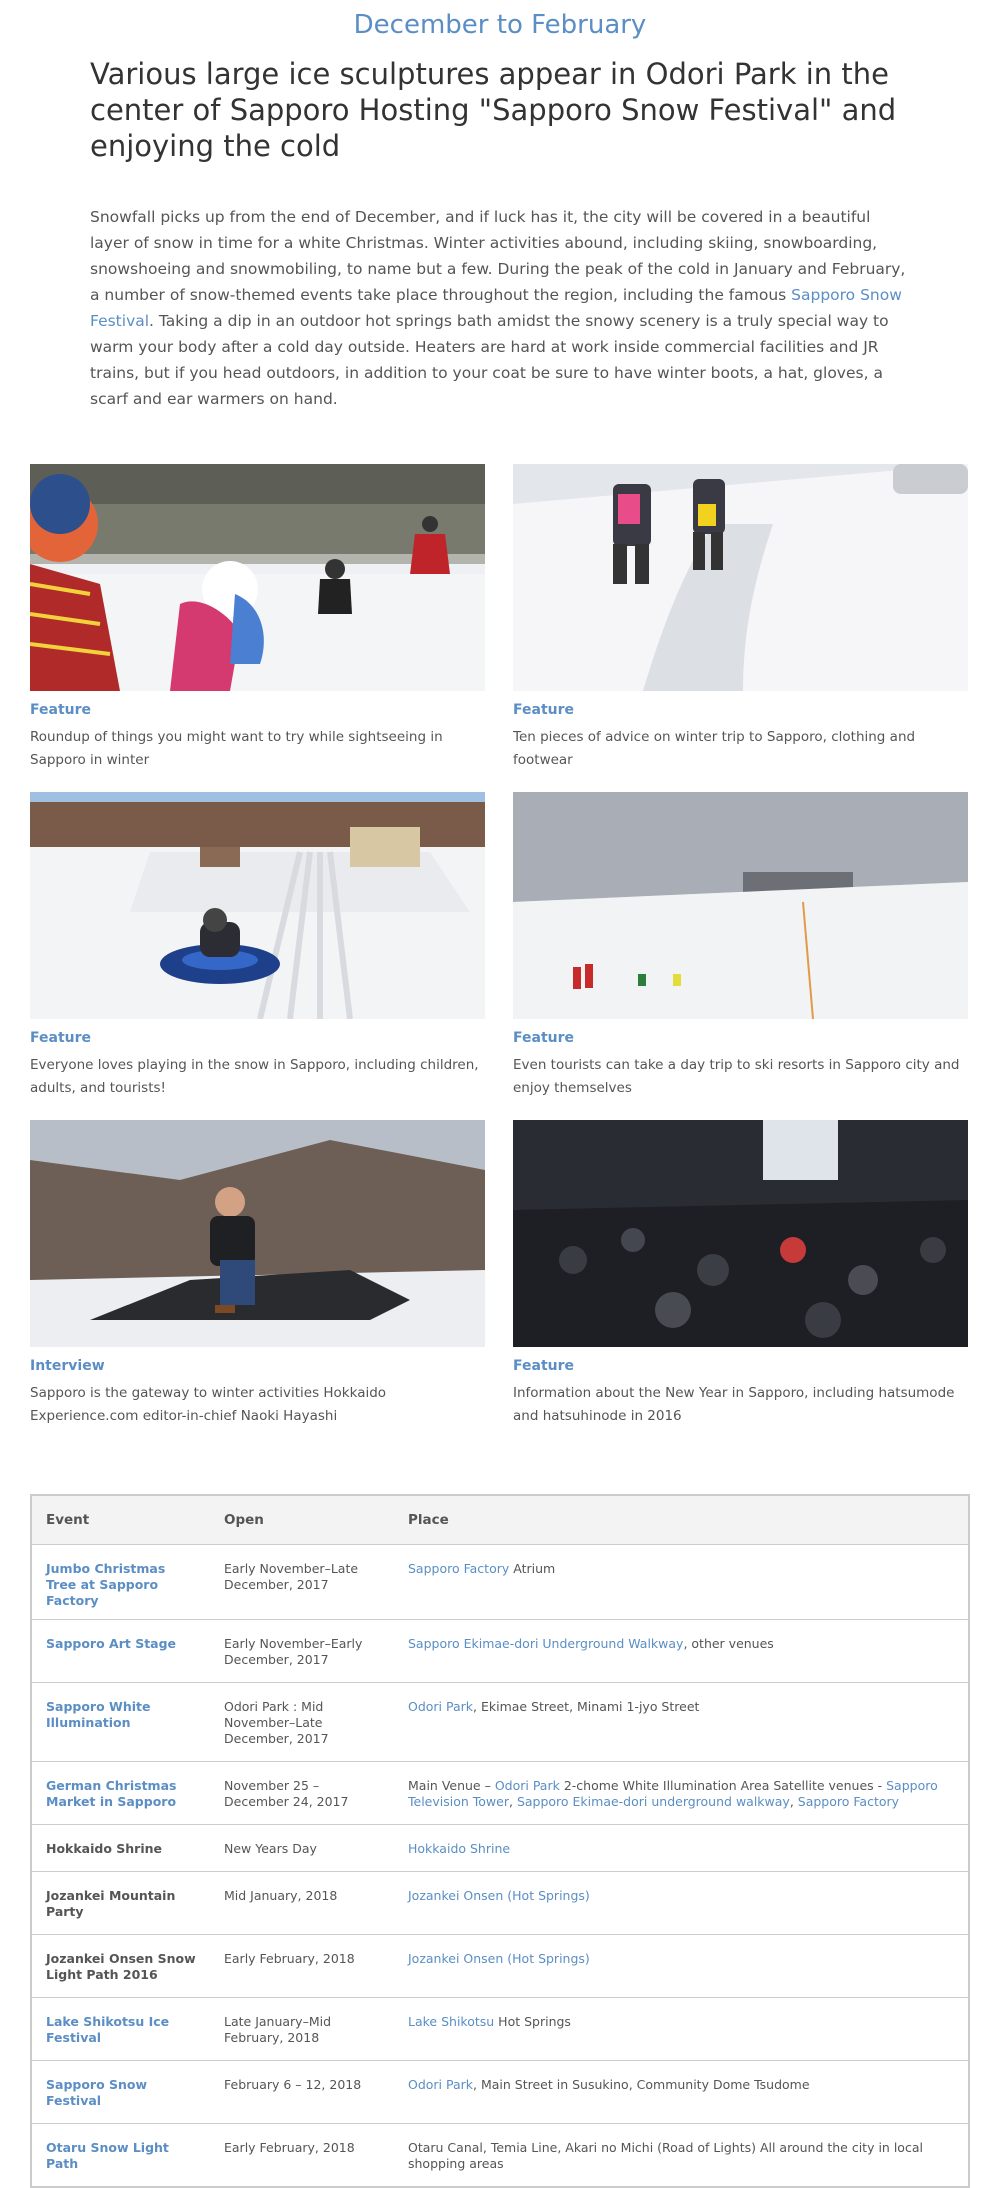 Image resolution: width=1000 pixels, height=2188 pixels. Describe the element at coordinates (653, 1801) in the screenshot. I see `place-link: Sapporo Ekimae-dori underground walkway` at that location.